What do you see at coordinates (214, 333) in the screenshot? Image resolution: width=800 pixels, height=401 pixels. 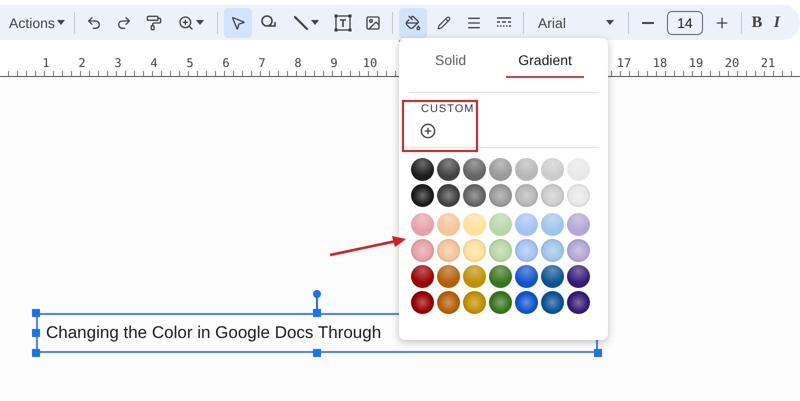 I see `text-box-text: Changing the Color in Google Docs Through` at bounding box center [214, 333].